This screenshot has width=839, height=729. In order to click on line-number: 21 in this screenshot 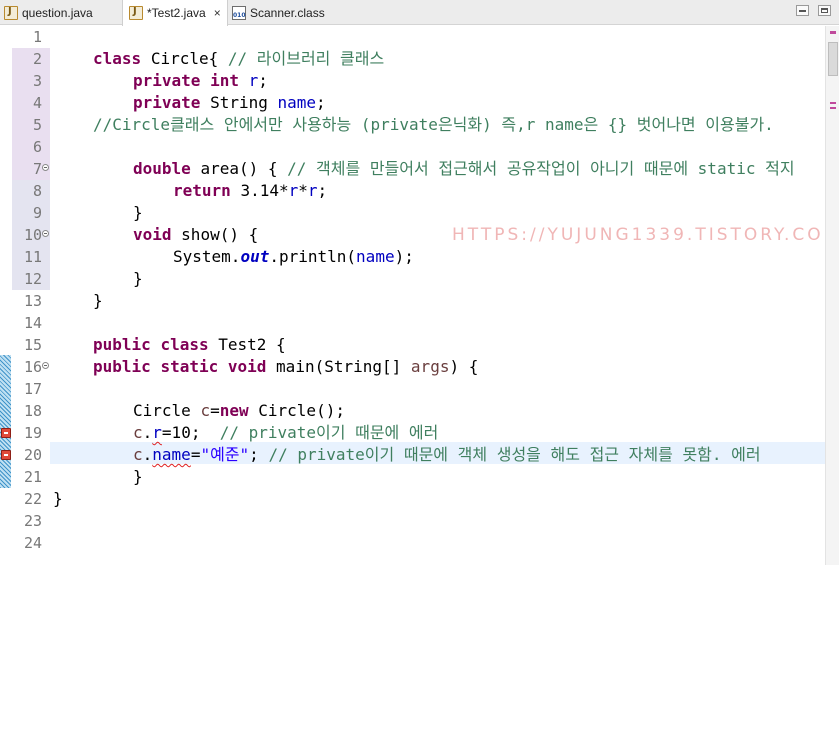, I will do `click(32, 477)`.